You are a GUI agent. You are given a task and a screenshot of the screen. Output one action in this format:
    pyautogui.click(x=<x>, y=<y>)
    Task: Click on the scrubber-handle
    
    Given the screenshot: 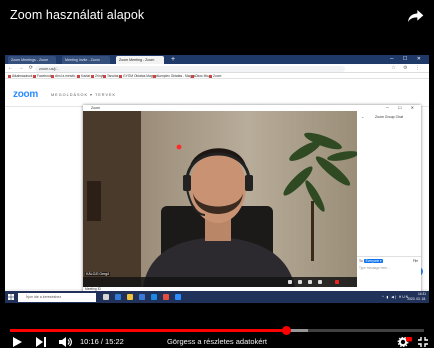 What is the action you would take?
    pyautogui.click(x=287, y=330)
    